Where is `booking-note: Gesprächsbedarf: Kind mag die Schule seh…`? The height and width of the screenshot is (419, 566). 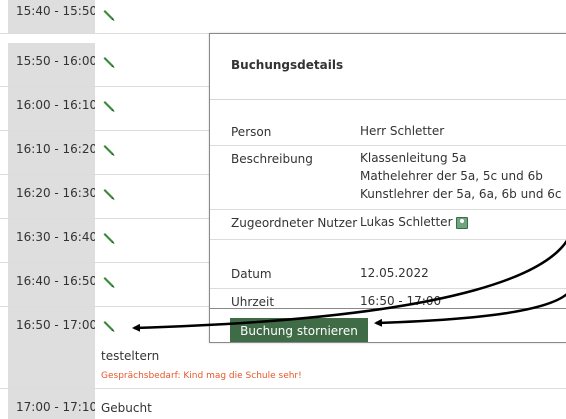
booking-note: Gesprächsbedarf: Kind mag die Schule seh… is located at coordinates (201, 376).